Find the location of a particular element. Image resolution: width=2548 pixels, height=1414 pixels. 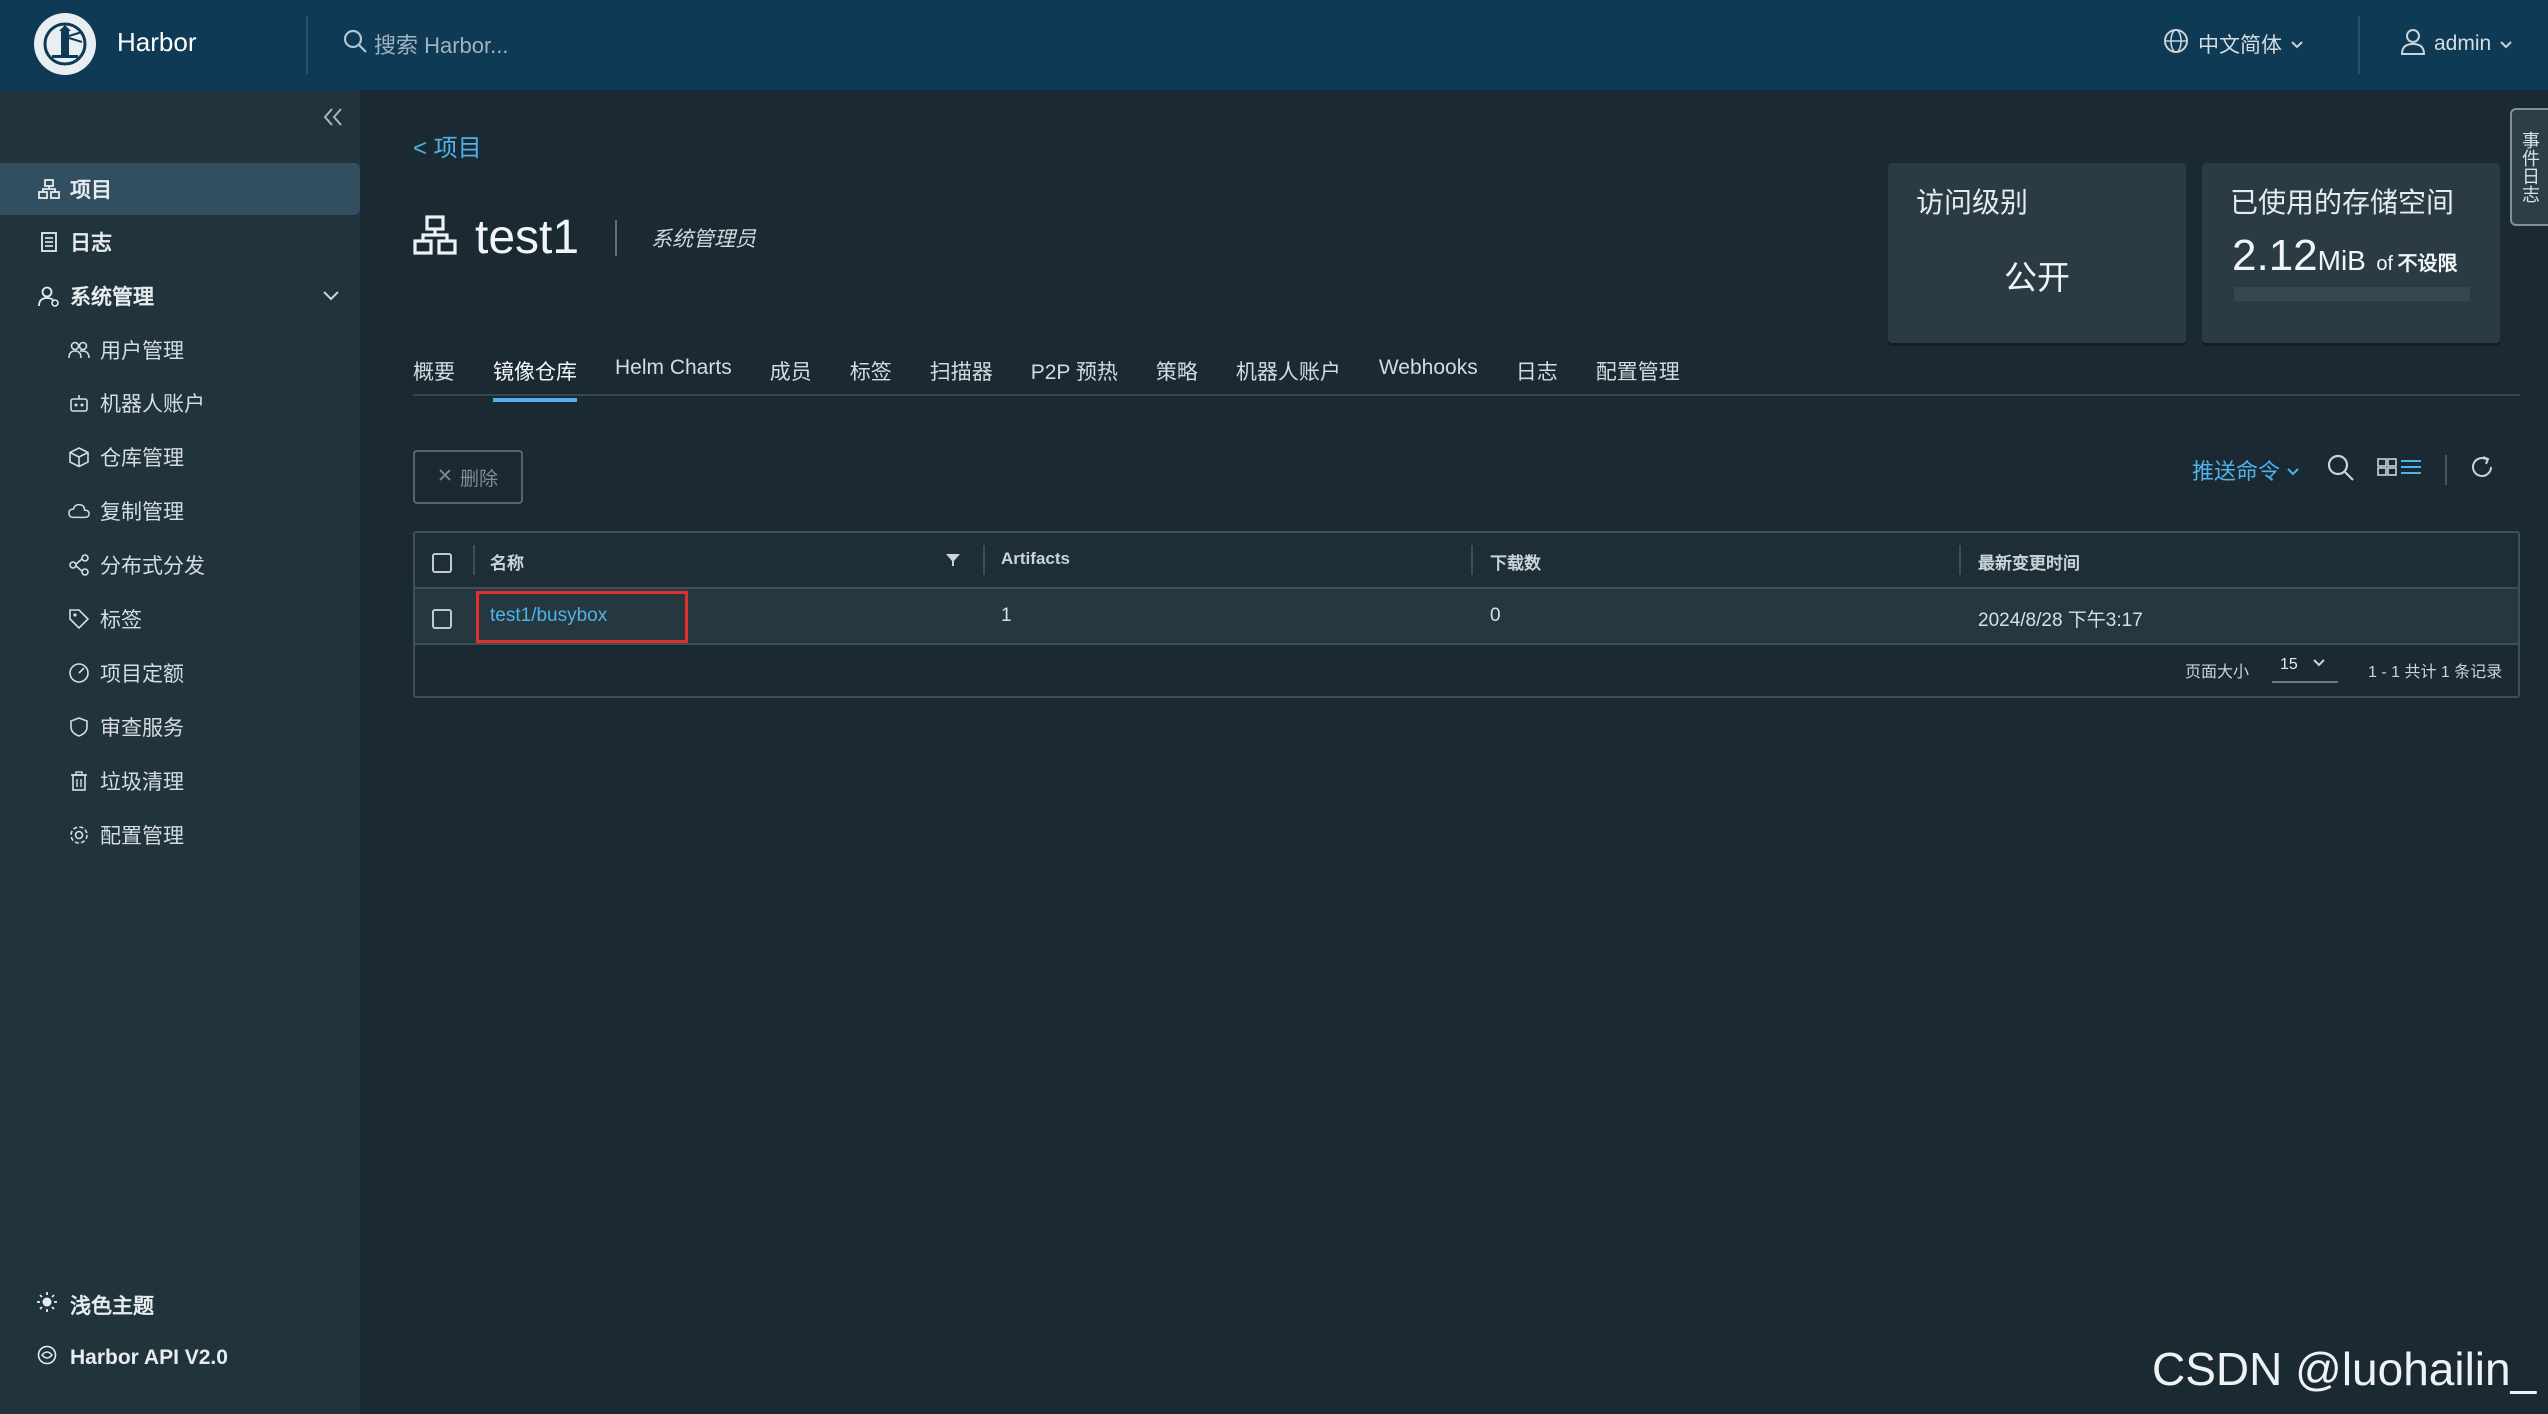

sidebar-item-label: 垃圾清理 is located at coordinates (142, 782).